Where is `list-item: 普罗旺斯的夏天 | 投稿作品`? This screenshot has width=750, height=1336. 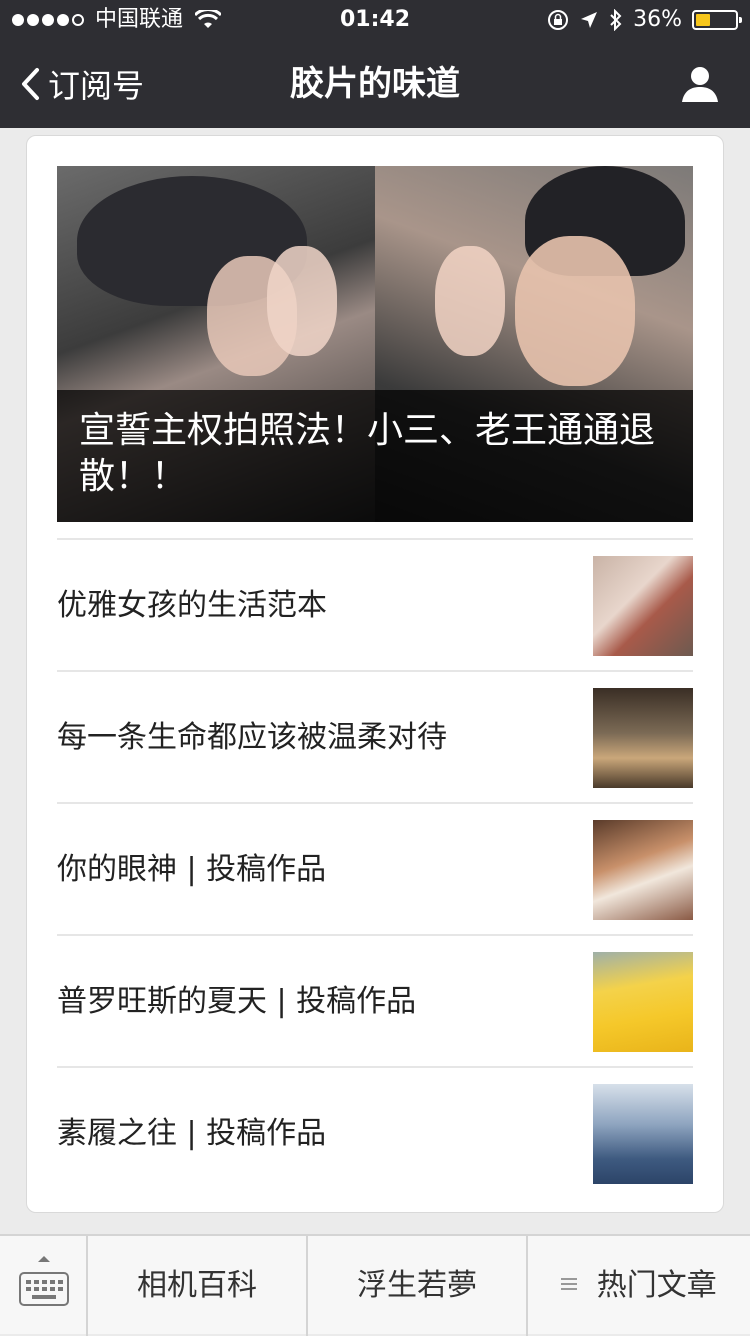
list-item: 普罗旺斯的夏天 | 投稿作品 is located at coordinates (375, 1000).